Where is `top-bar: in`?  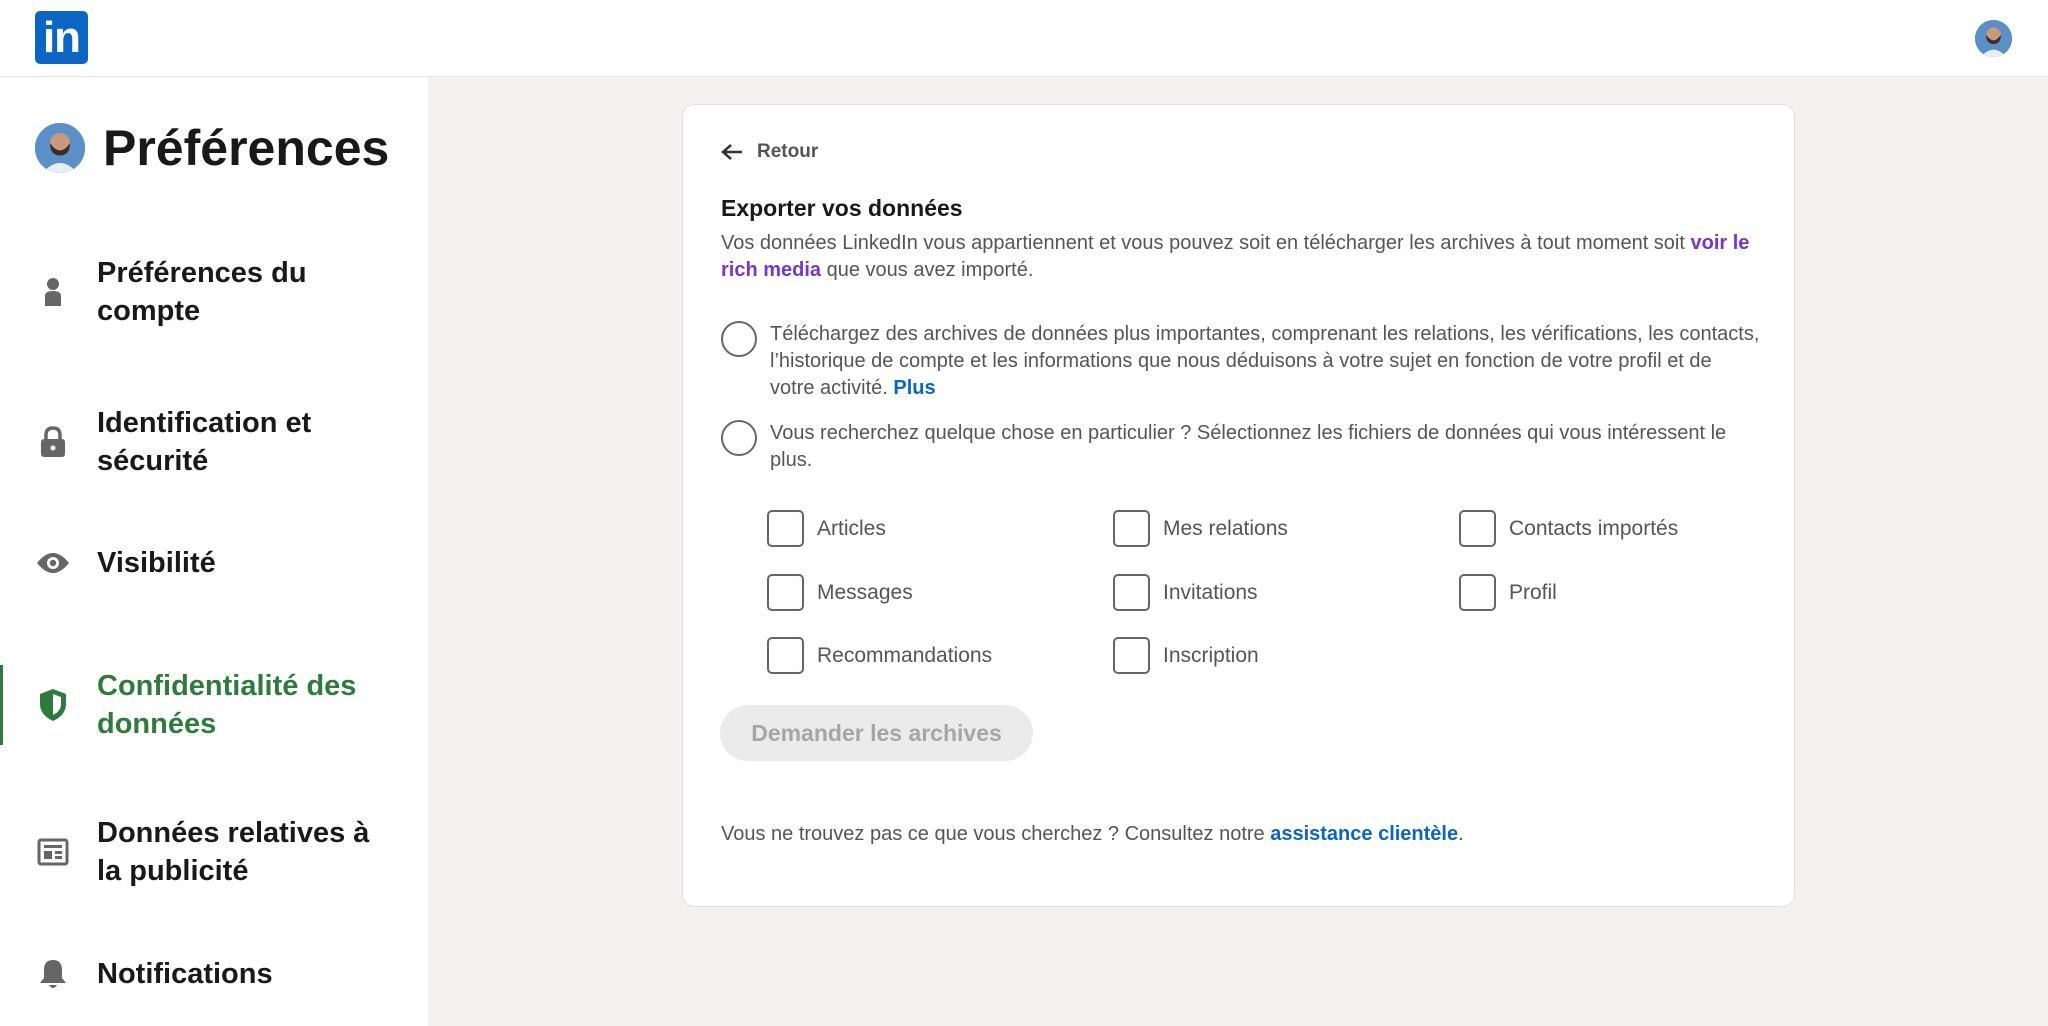
top-bar: in is located at coordinates (1024, 38).